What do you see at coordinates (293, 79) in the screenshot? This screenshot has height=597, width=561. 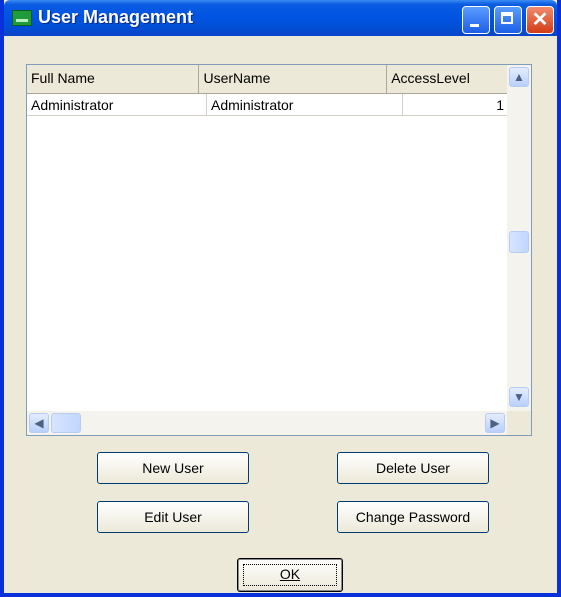 I see `column-header-username: UserName` at bounding box center [293, 79].